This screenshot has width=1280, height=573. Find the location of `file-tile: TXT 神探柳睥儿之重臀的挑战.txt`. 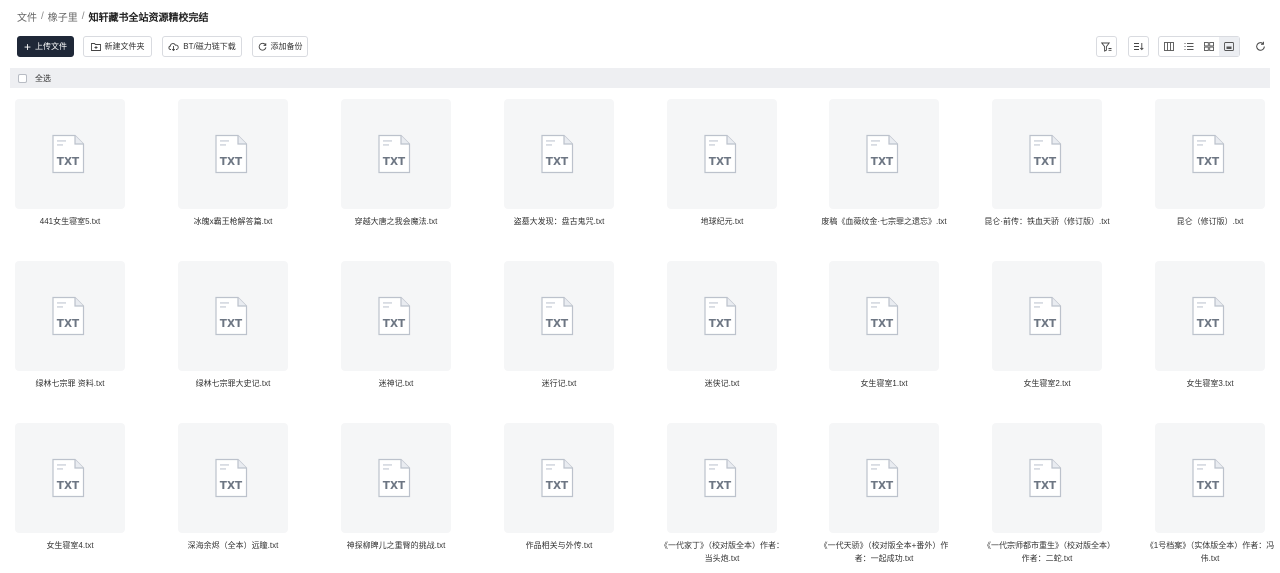

file-tile: TXT 神探柳睥儿之重臀的挑战.txt is located at coordinates (396, 487).